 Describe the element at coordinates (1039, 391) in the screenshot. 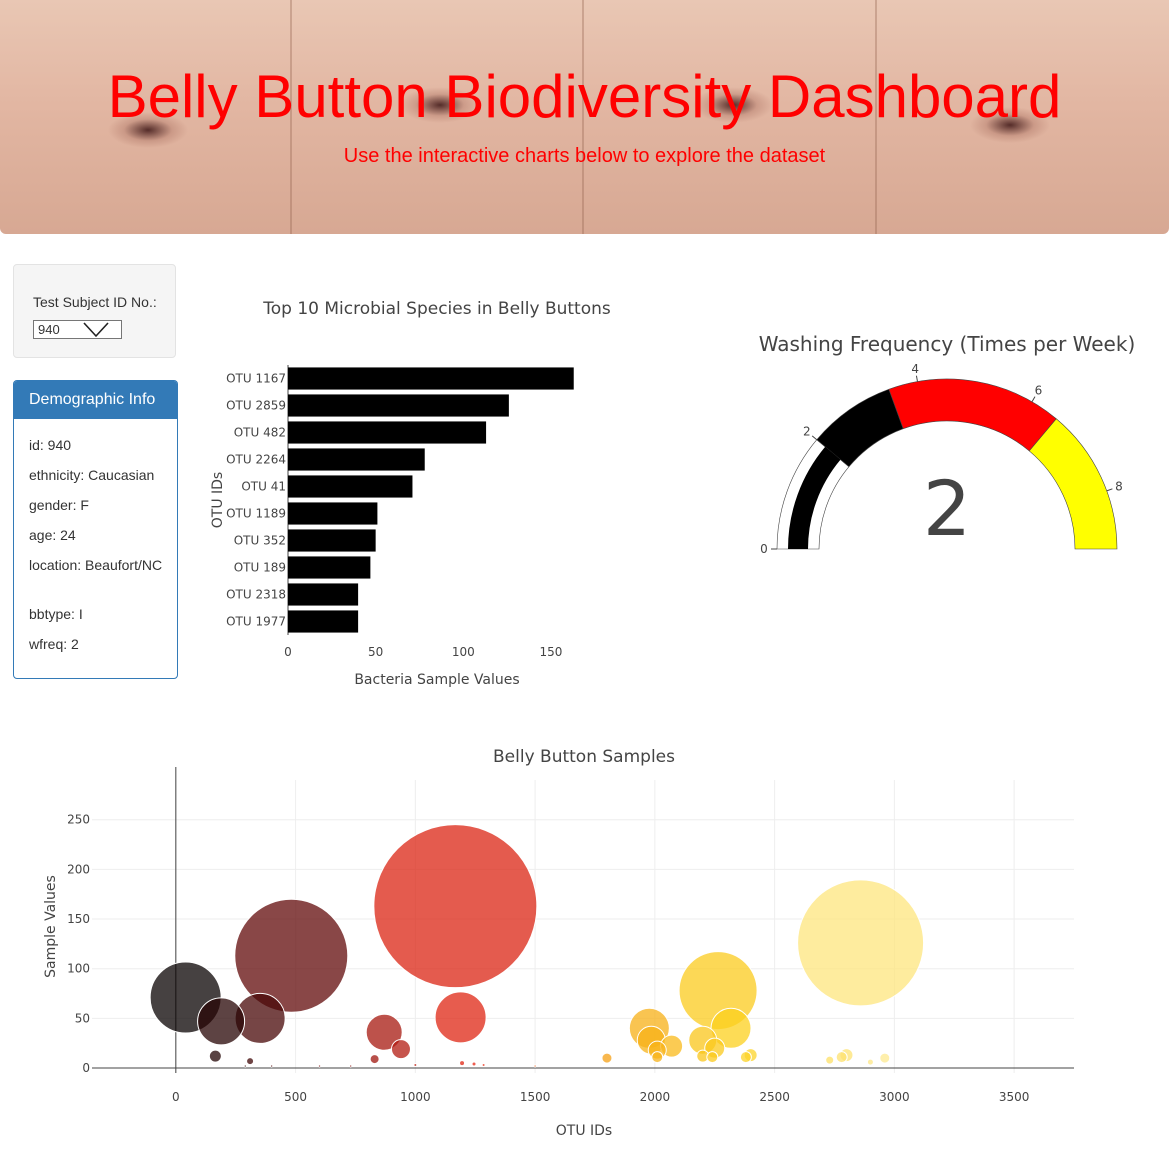

I see `gauge-tick-label: 6` at that location.